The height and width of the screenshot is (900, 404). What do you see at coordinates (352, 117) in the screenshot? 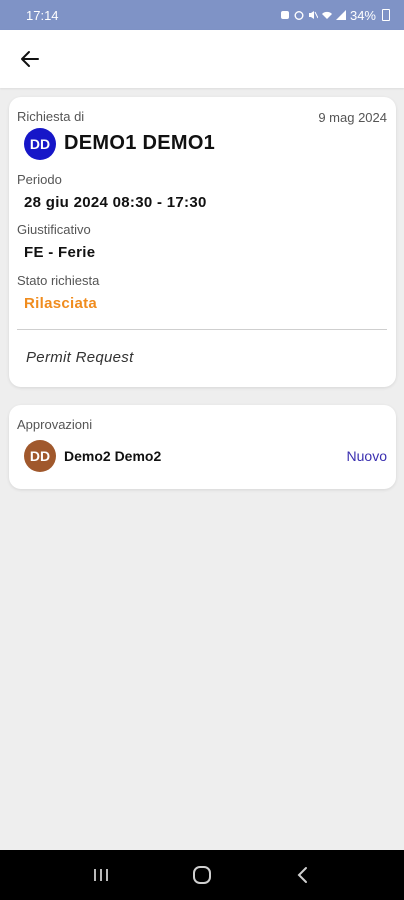
I see `request-date: 9 mag 2024` at bounding box center [352, 117].